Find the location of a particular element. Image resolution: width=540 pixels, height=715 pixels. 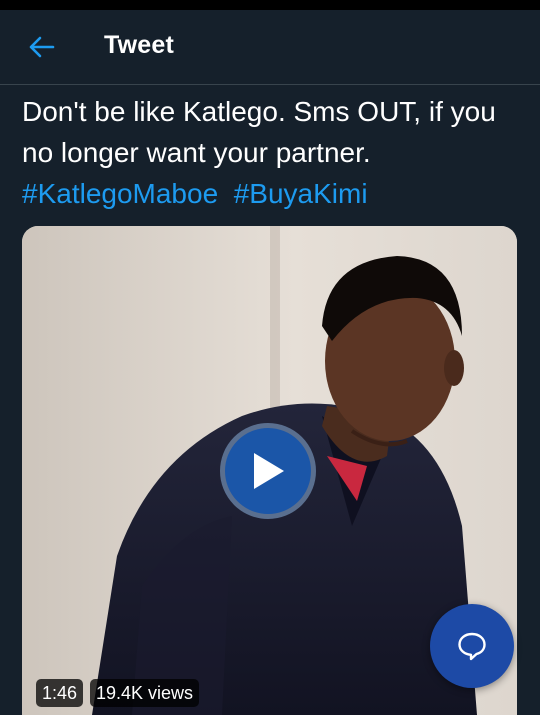

page-title: Tweet is located at coordinates (139, 45).